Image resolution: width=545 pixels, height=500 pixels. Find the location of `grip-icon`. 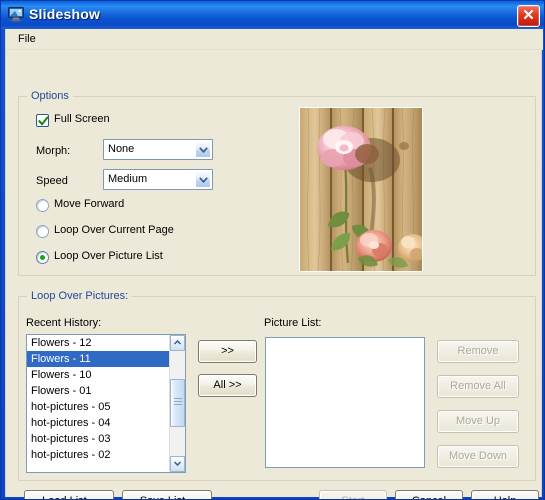

grip-icon is located at coordinates (178, 403).